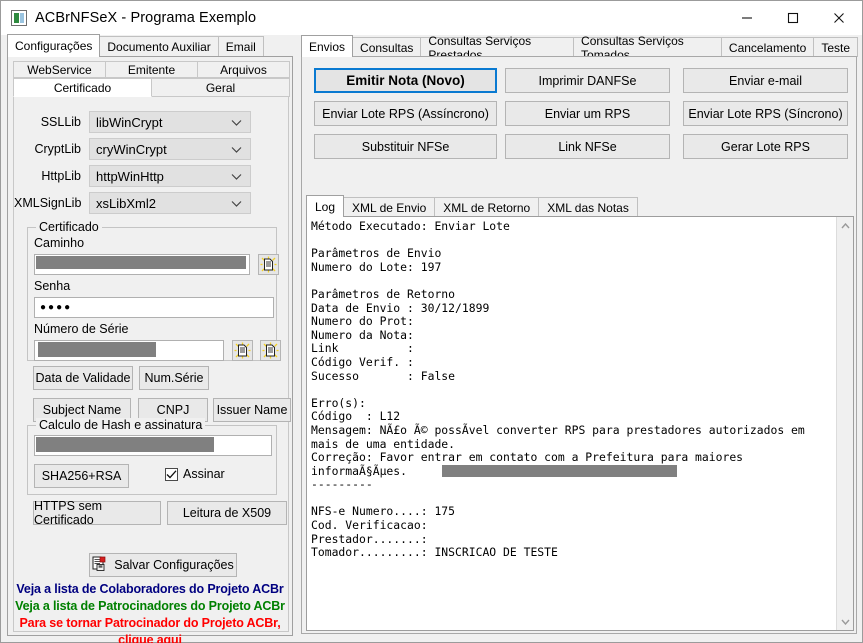 This screenshot has width=863, height=643. Describe the element at coordinates (747, 17) in the screenshot. I see `minimize-button` at that location.